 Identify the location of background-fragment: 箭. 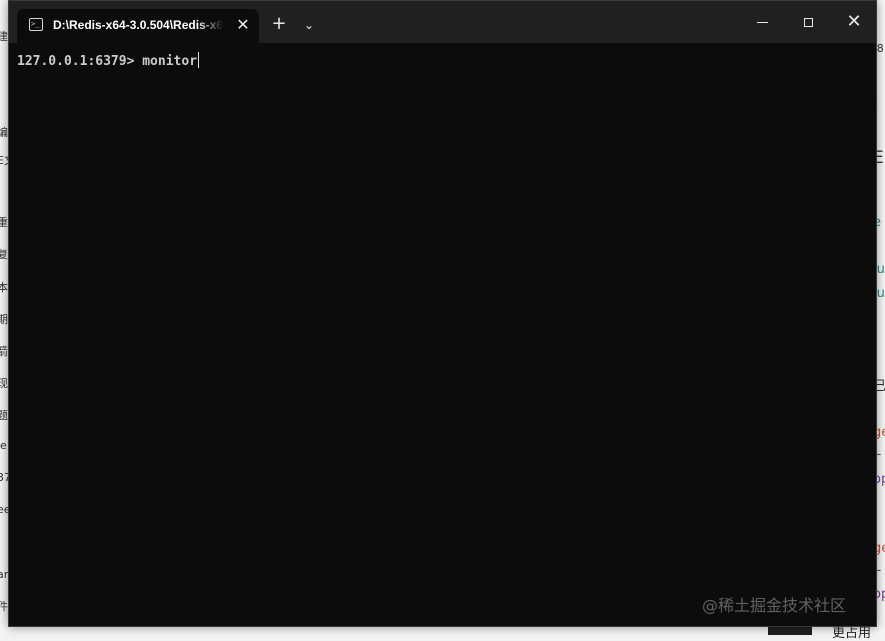
(4, 351).